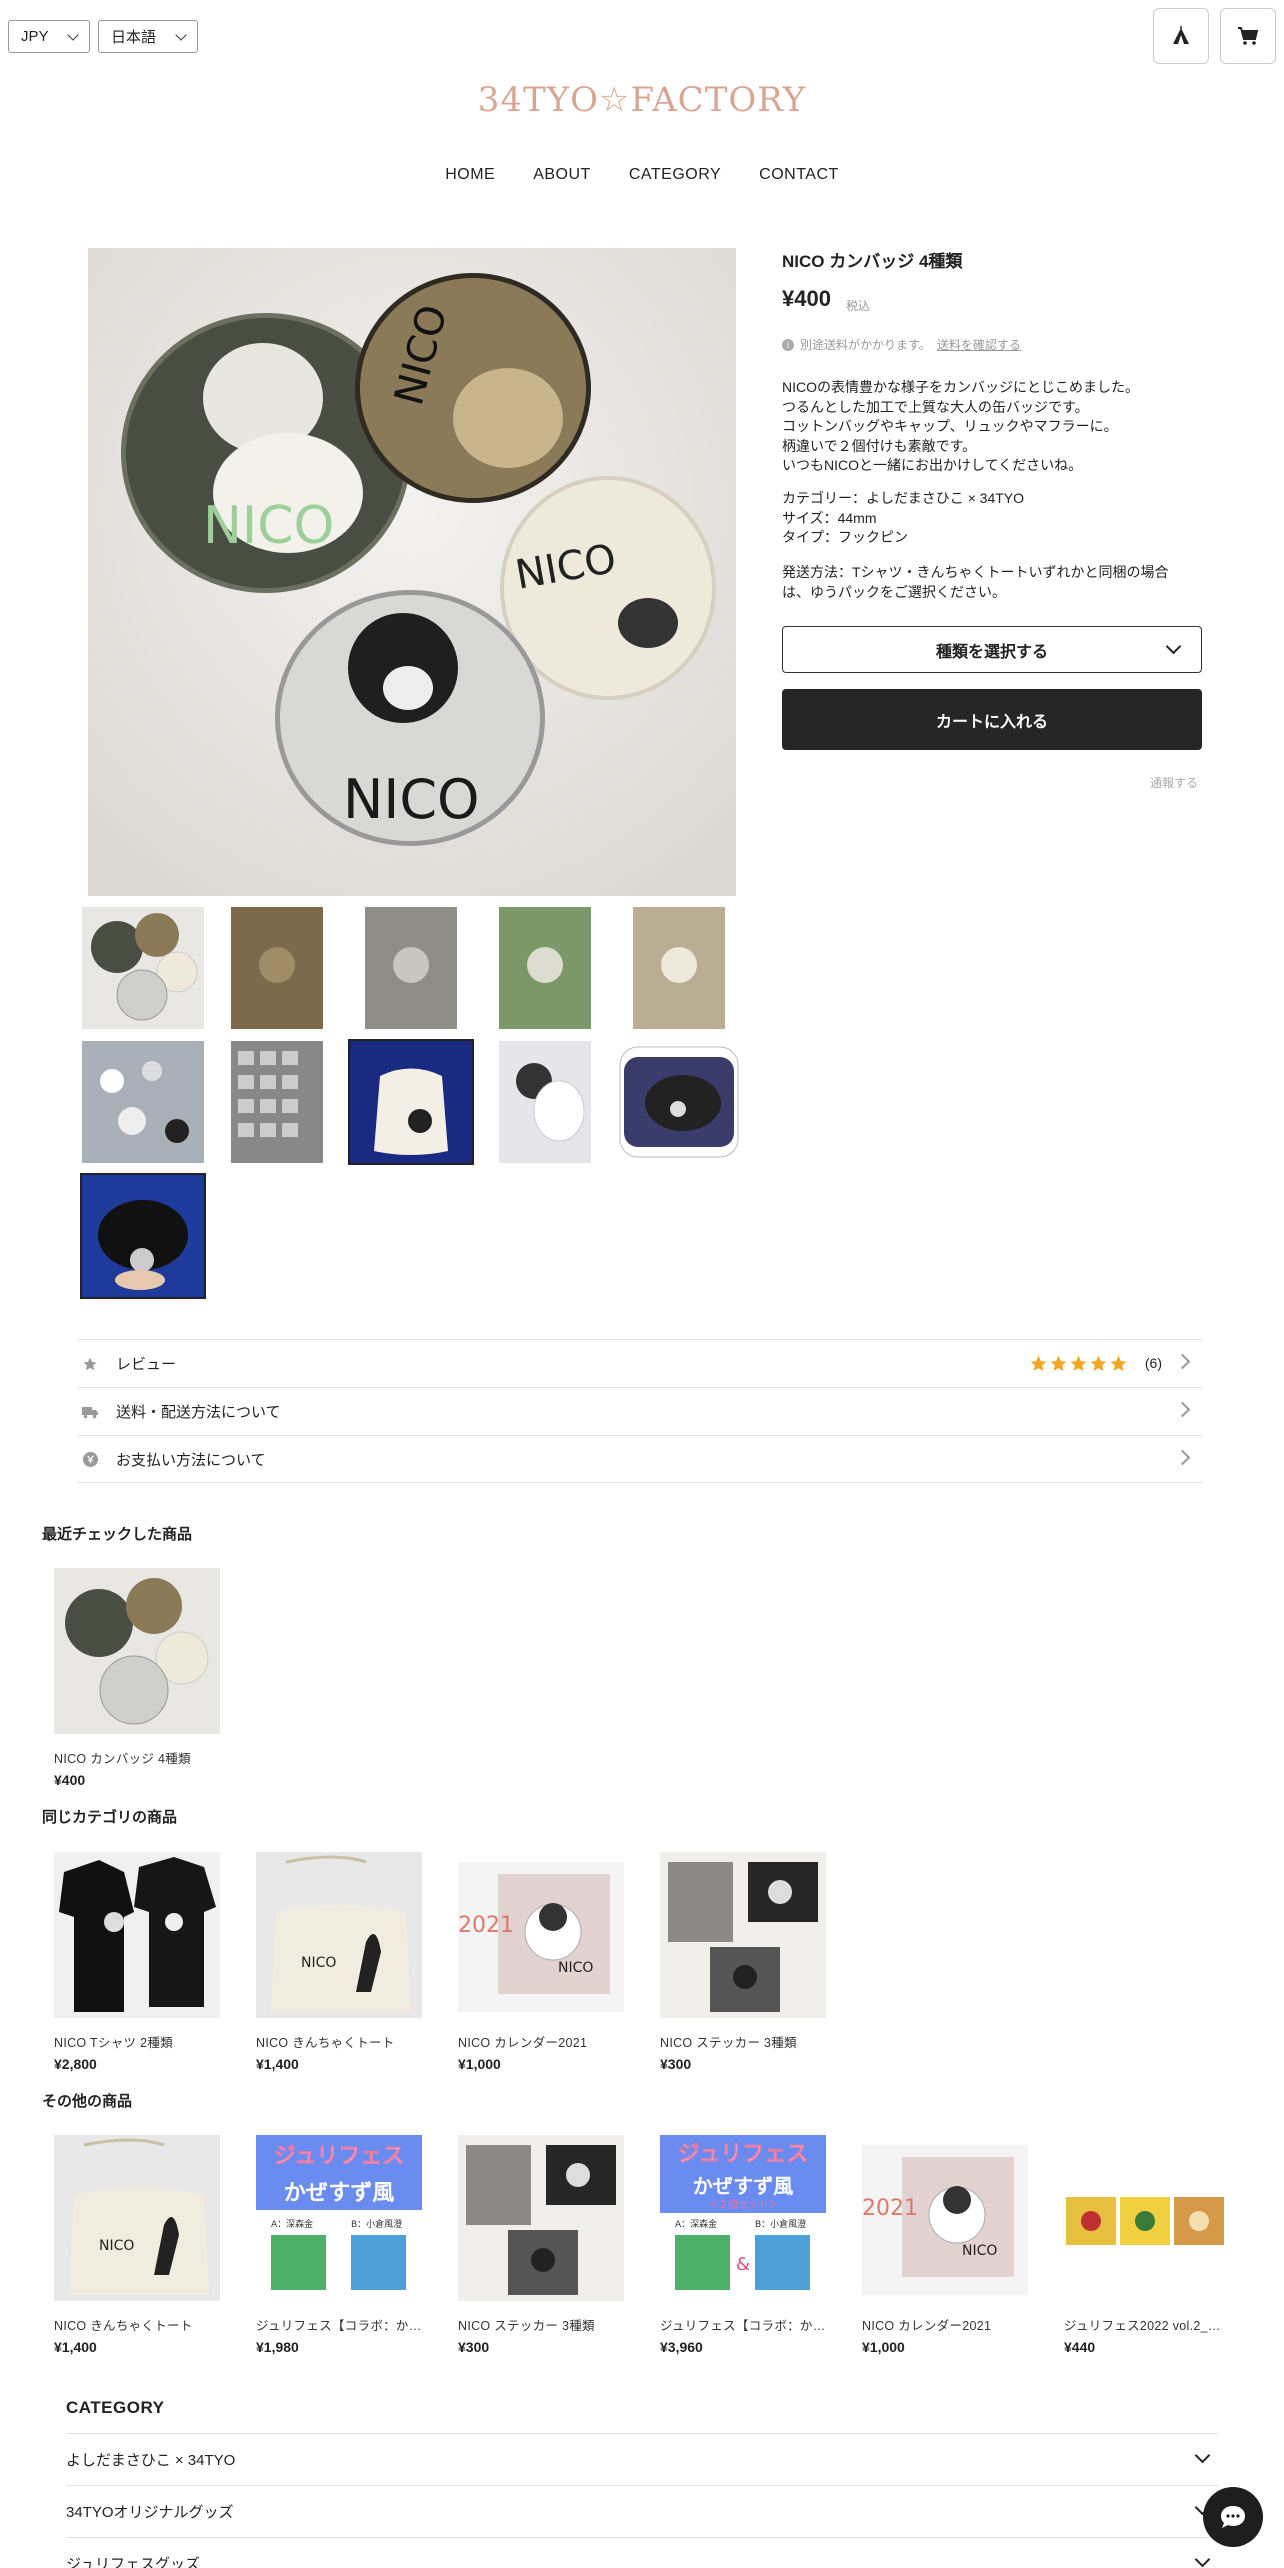 The height and width of the screenshot is (2568, 1284). I want to click on recent-item: NICO カンバッジ 4種類 ¥400, so click(137, 1678).